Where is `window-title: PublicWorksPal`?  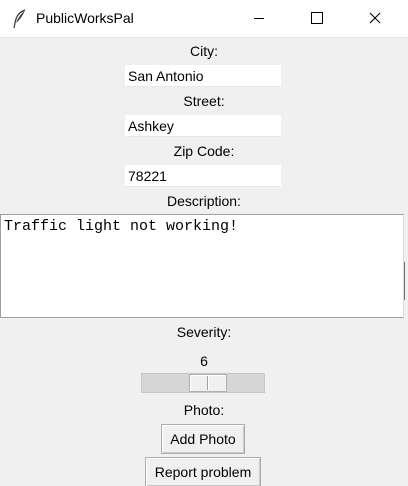
window-title: PublicWorksPal is located at coordinates (85, 18).